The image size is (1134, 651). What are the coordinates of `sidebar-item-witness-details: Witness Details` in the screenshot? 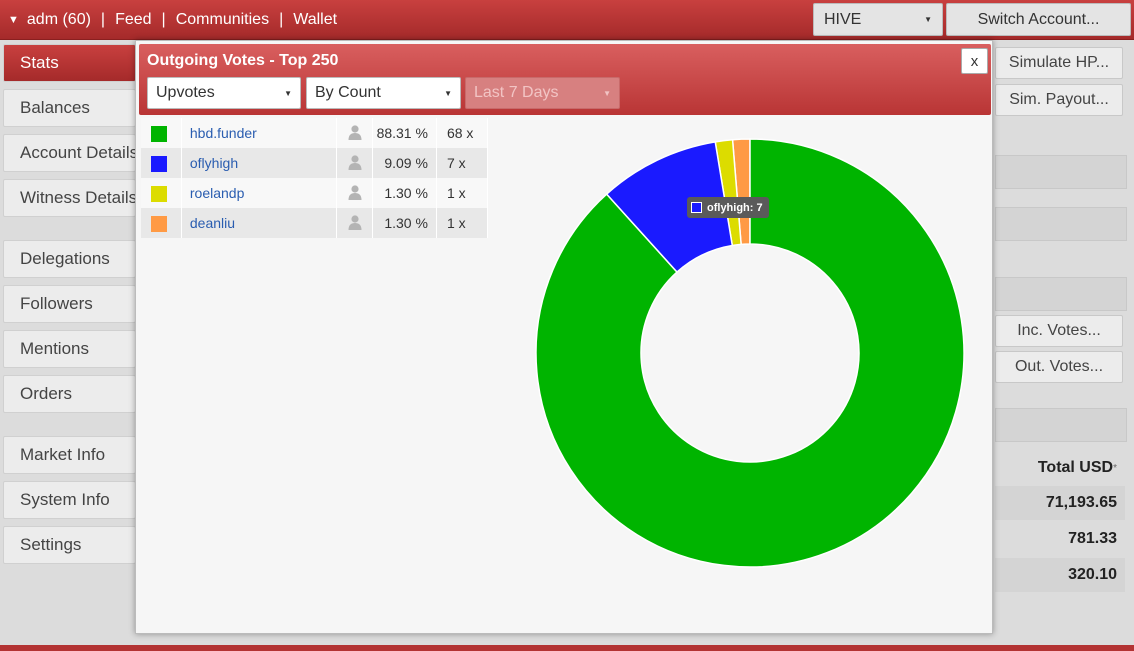 It's located at (69, 198).